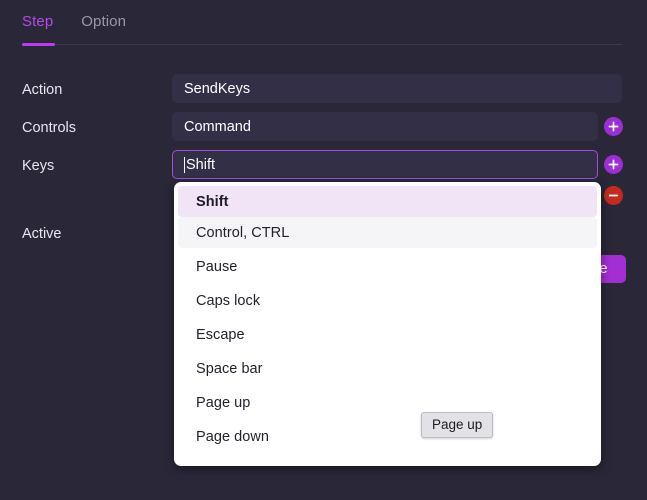 The image size is (647, 500). I want to click on label-active: Active, so click(42, 234).